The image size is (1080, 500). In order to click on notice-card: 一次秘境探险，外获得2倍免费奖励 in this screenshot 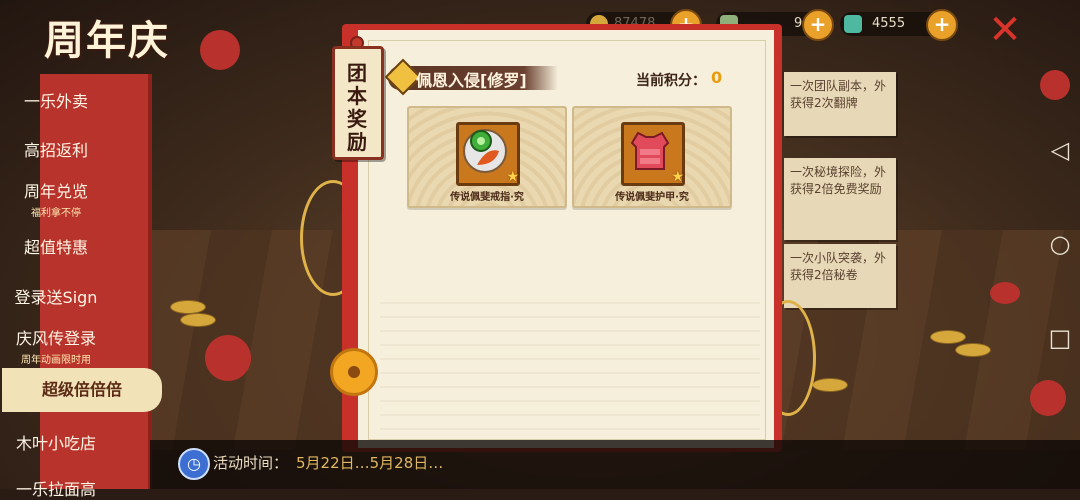, I will do `click(840, 199)`.